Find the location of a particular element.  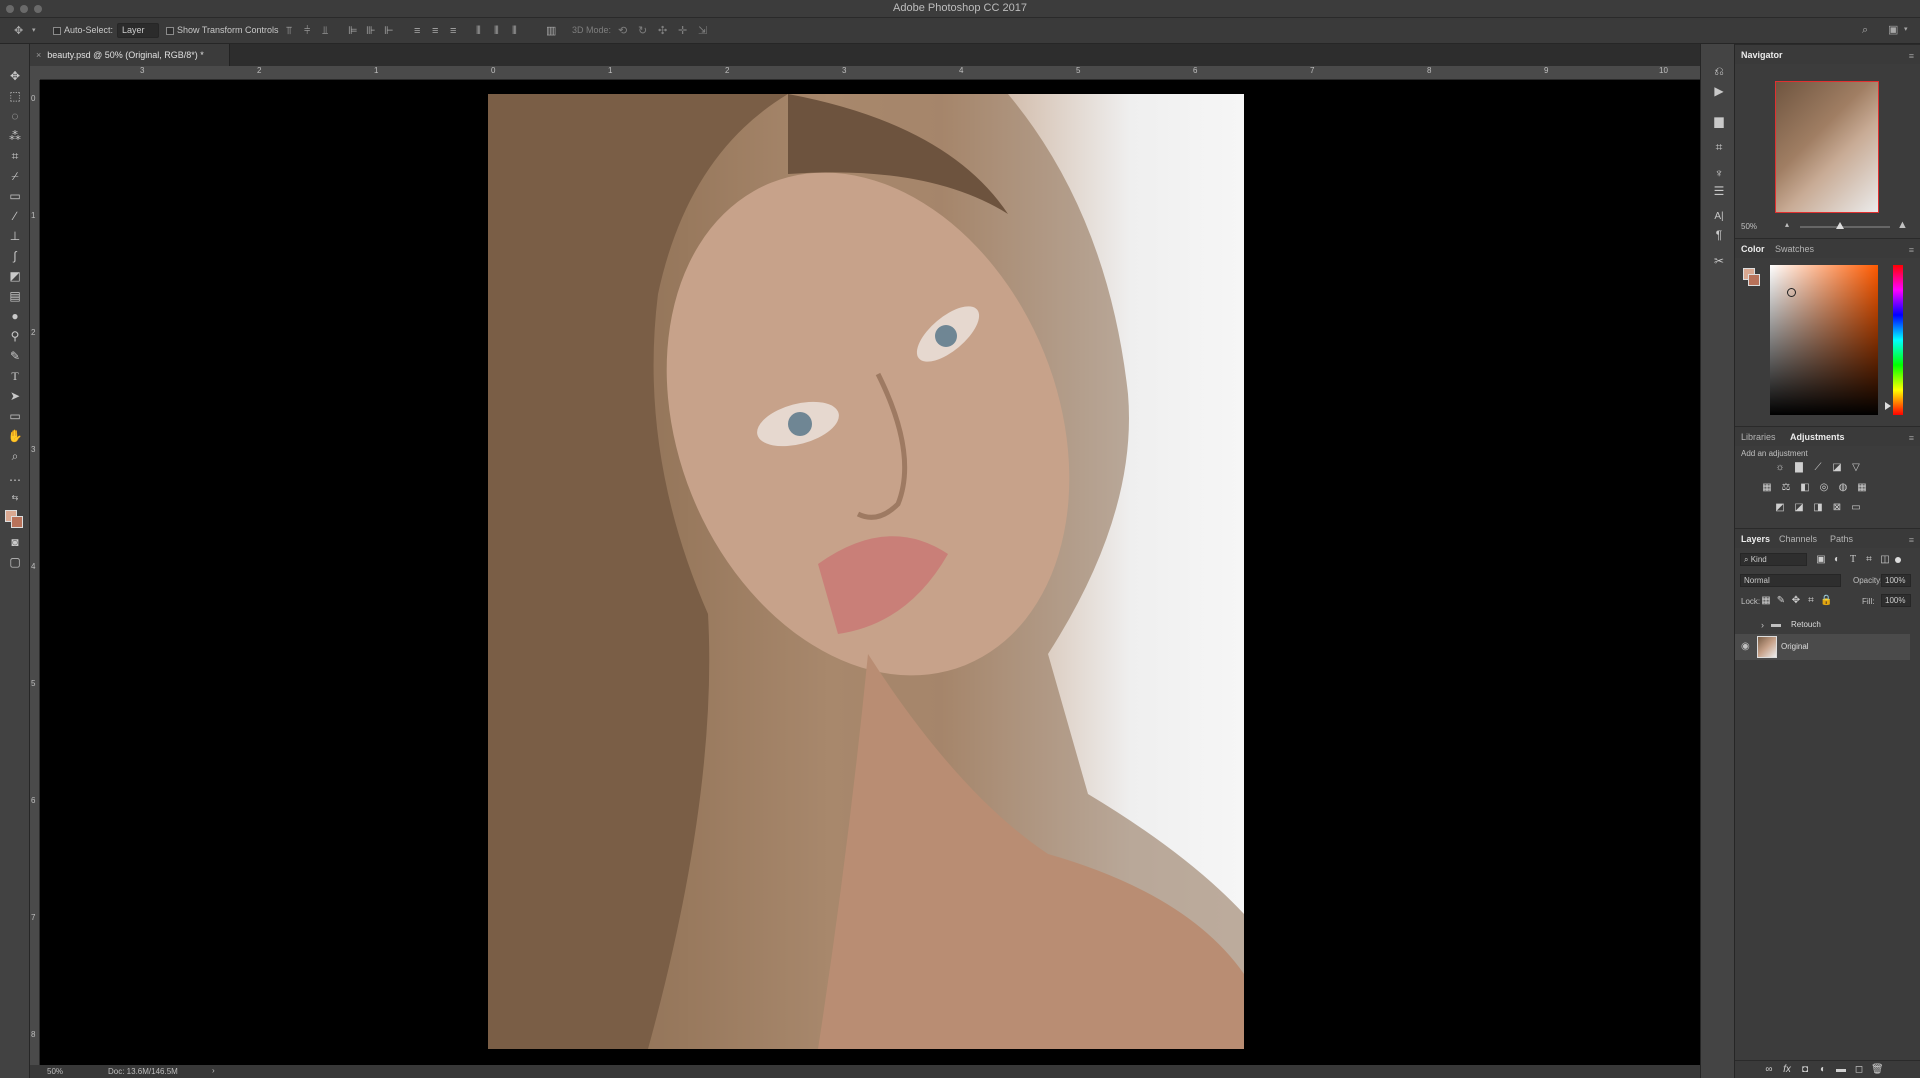

hand-tool-icon: ✋ is located at coordinates (15, 436).